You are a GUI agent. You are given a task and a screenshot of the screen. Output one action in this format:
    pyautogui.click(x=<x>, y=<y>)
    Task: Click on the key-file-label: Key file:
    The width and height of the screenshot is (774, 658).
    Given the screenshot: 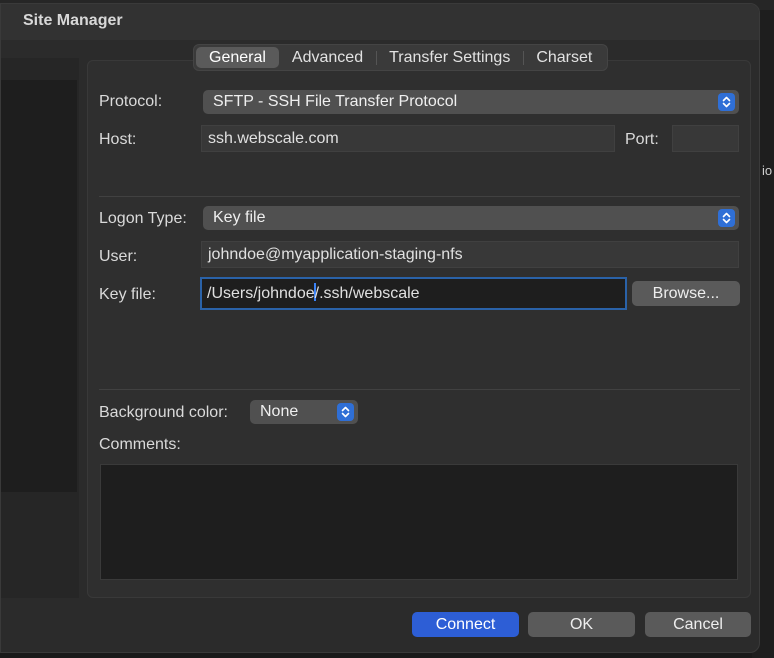 What is the action you would take?
    pyautogui.click(x=127, y=294)
    